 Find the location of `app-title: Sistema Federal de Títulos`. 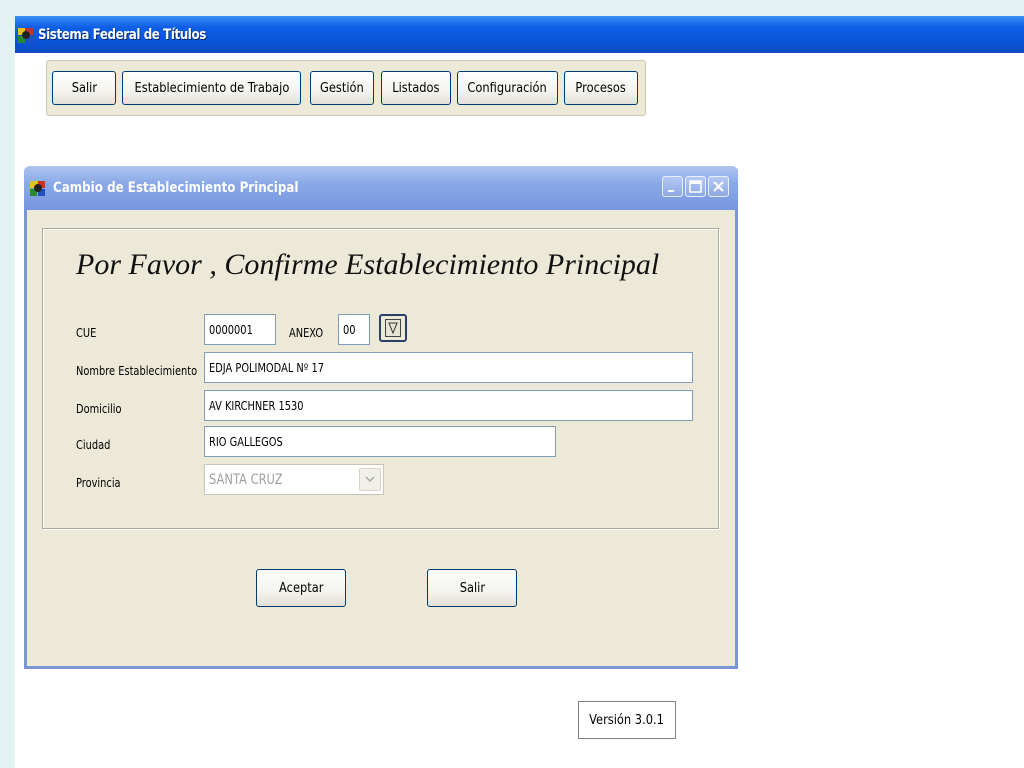

app-title: Sistema Federal de Títulos is located at coordinates (122, 34).